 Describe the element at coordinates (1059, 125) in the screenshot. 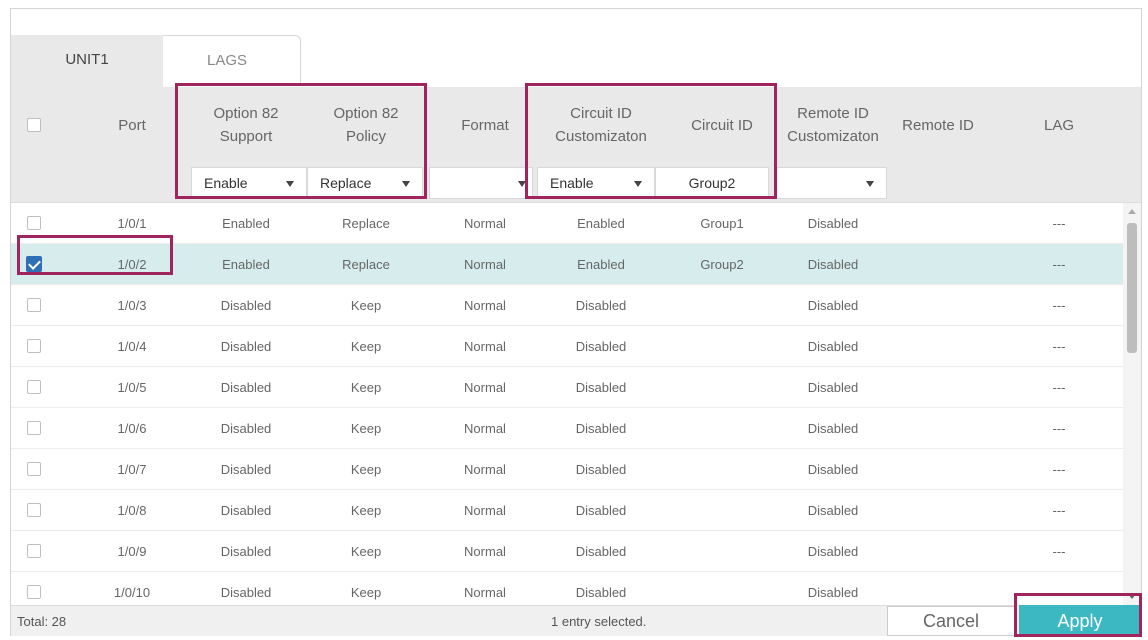

I see `col-lag: LAG` at that location.